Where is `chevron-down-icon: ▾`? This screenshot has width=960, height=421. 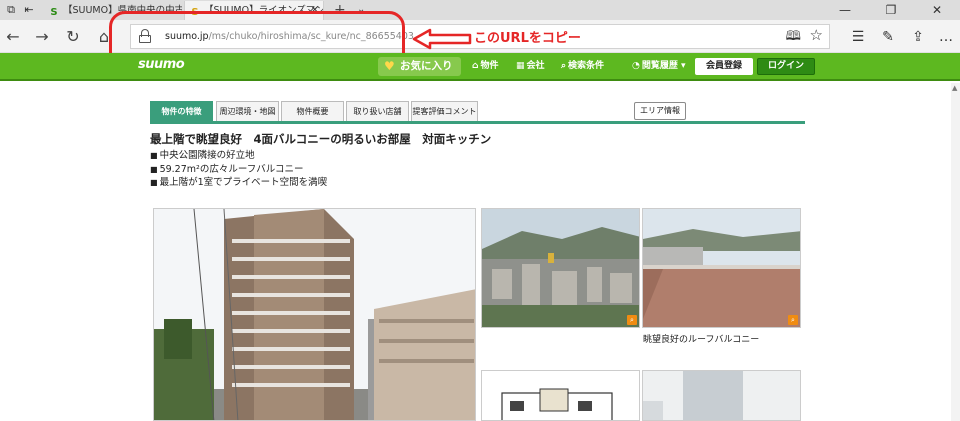 chevron-down-icon: ▾ is located at coordinates (683, 66).